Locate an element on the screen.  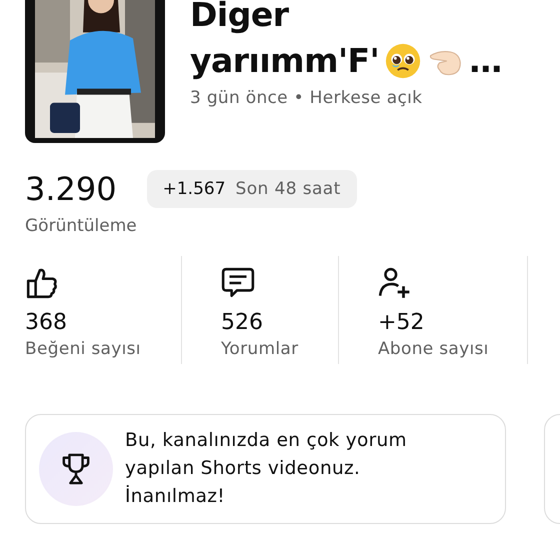
delta-period: Son 48 saat is located at coordinates (288, 189).